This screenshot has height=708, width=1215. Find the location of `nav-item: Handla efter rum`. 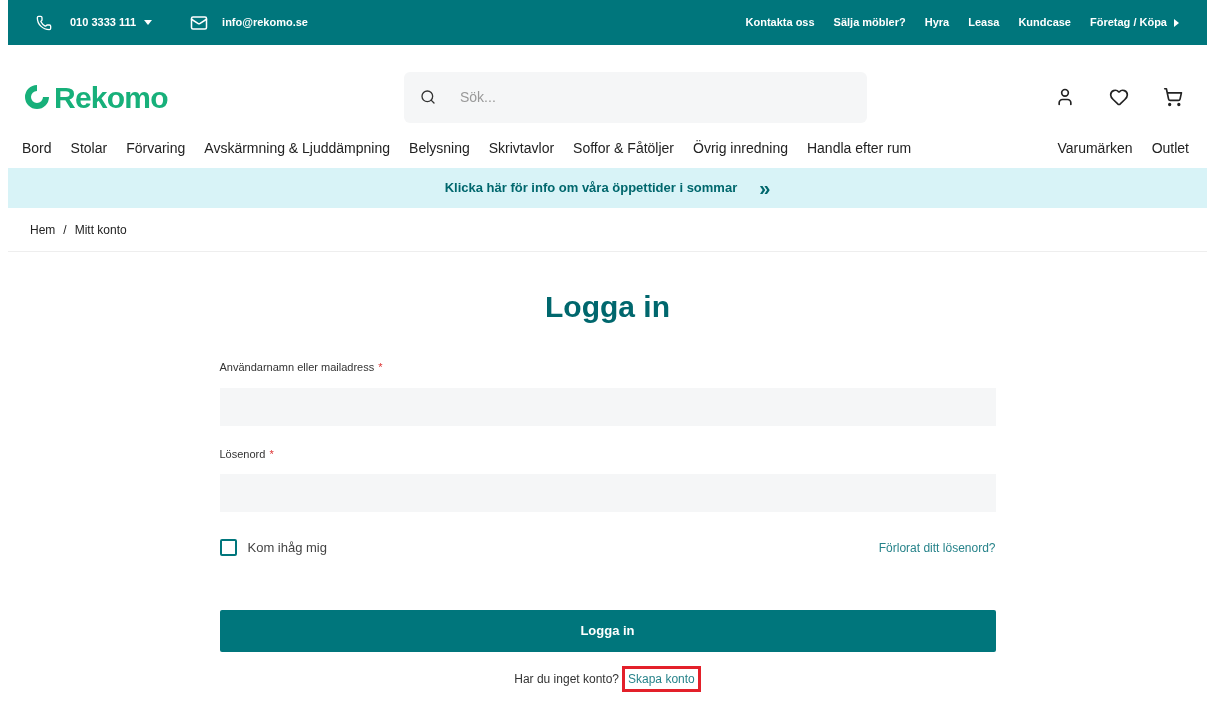

nav-item: Handla efter rum is located at coordinates (859, 148).